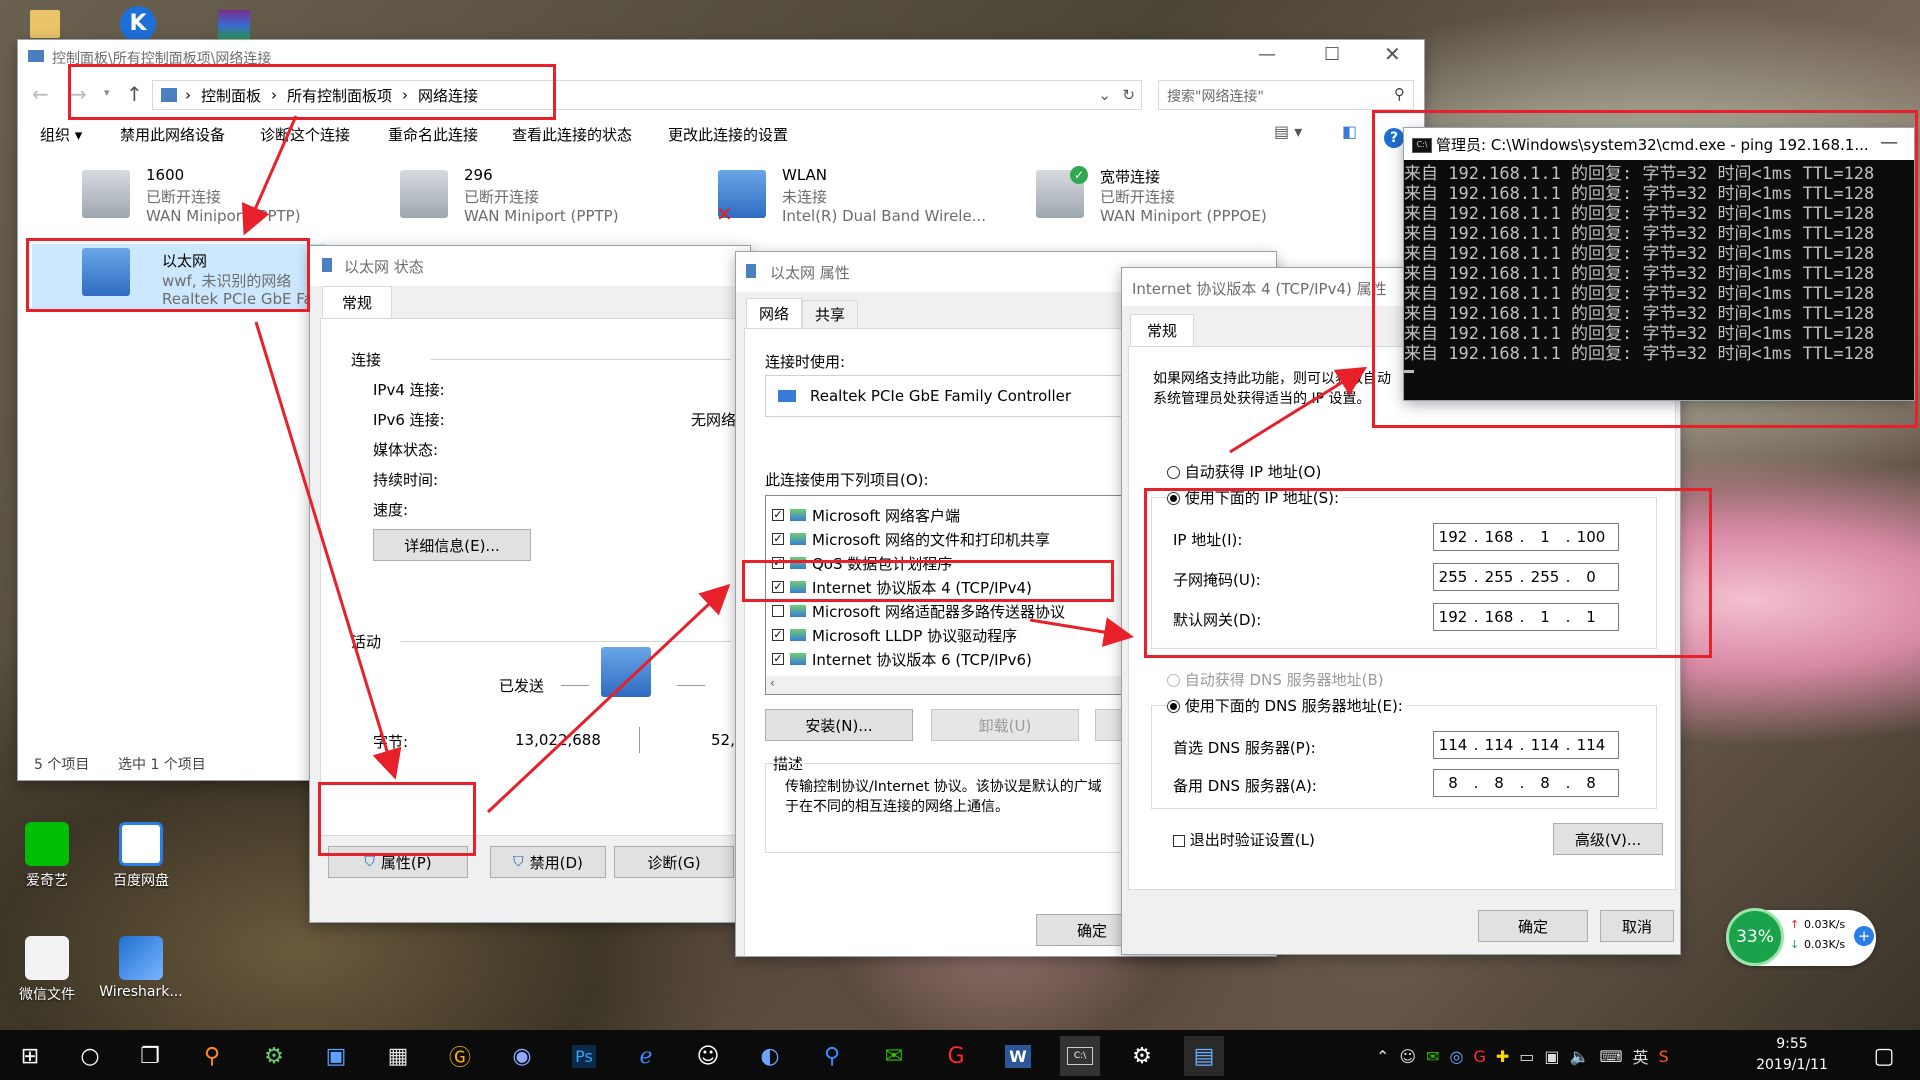 Image resolution: width=1920 pixels, height=1080 pixels. I want to click on taskbar-disc-app-icon: ◉, so click(522, 1056).